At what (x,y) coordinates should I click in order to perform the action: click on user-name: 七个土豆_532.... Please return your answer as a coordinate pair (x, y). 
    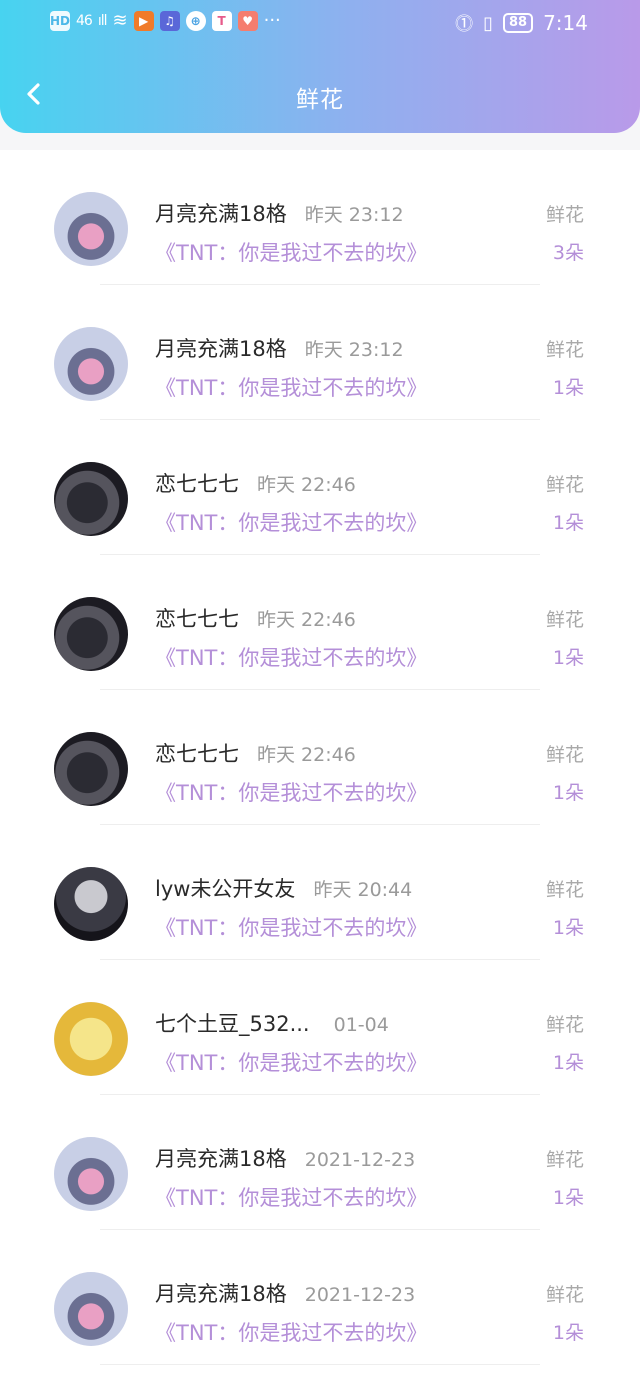
    Looking at the image, I should click on (232, 1024).